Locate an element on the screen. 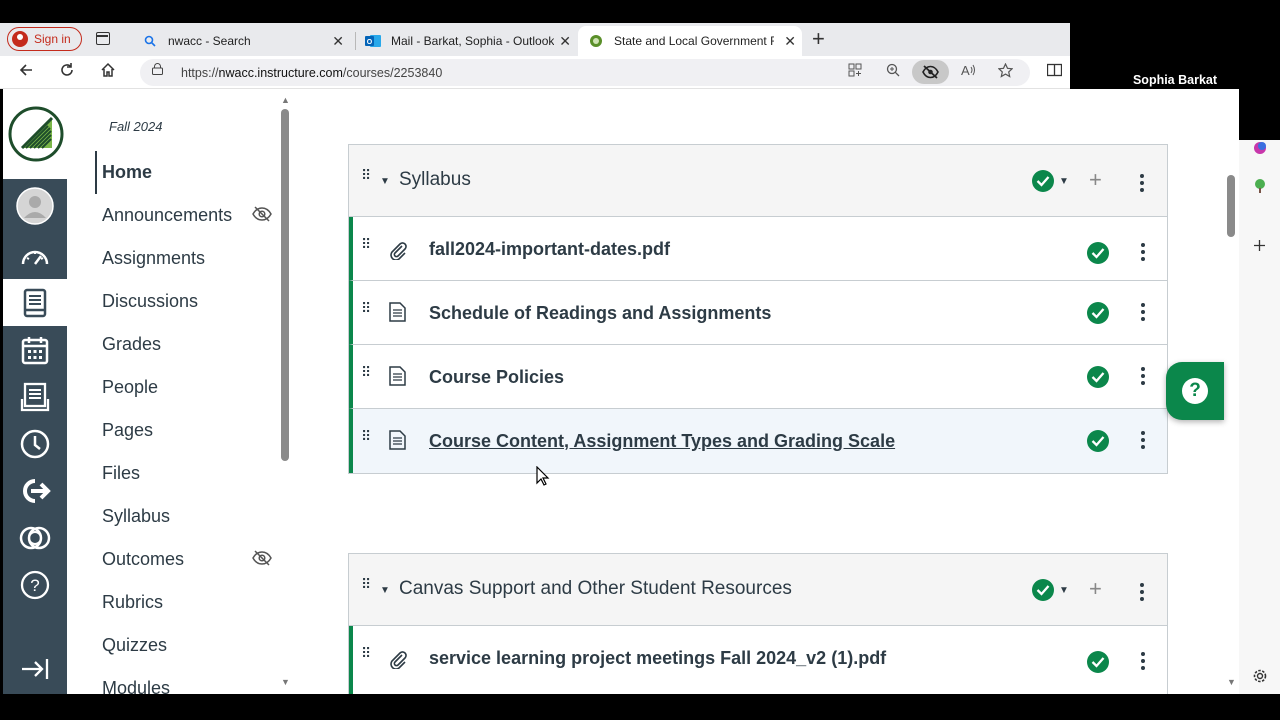 This screenshot has height=720, width=1280. course-nav-announcements: Announcements is located at coordinates (167, 215).